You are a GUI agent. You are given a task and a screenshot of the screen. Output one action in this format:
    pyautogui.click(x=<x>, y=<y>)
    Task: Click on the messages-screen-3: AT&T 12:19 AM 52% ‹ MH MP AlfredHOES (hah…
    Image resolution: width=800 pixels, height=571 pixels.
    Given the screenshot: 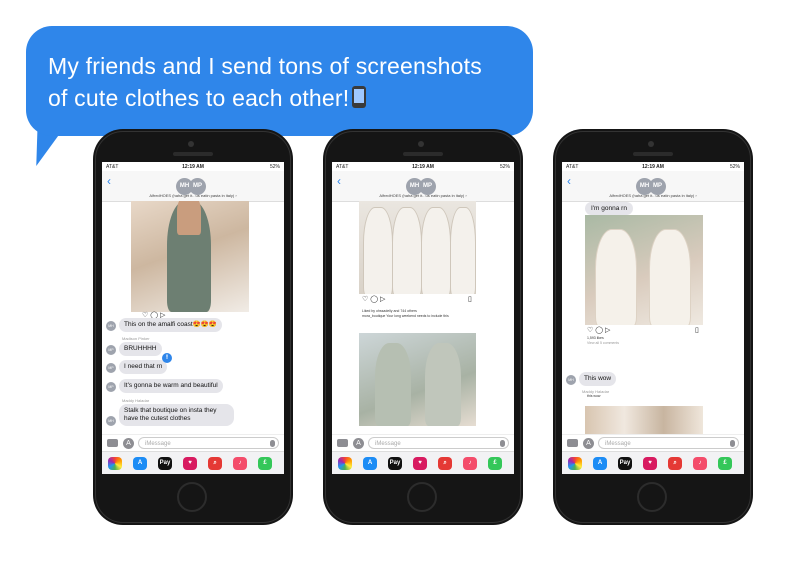 What is the action you would take?
    pyautogui.click(x=653, y=318)
    